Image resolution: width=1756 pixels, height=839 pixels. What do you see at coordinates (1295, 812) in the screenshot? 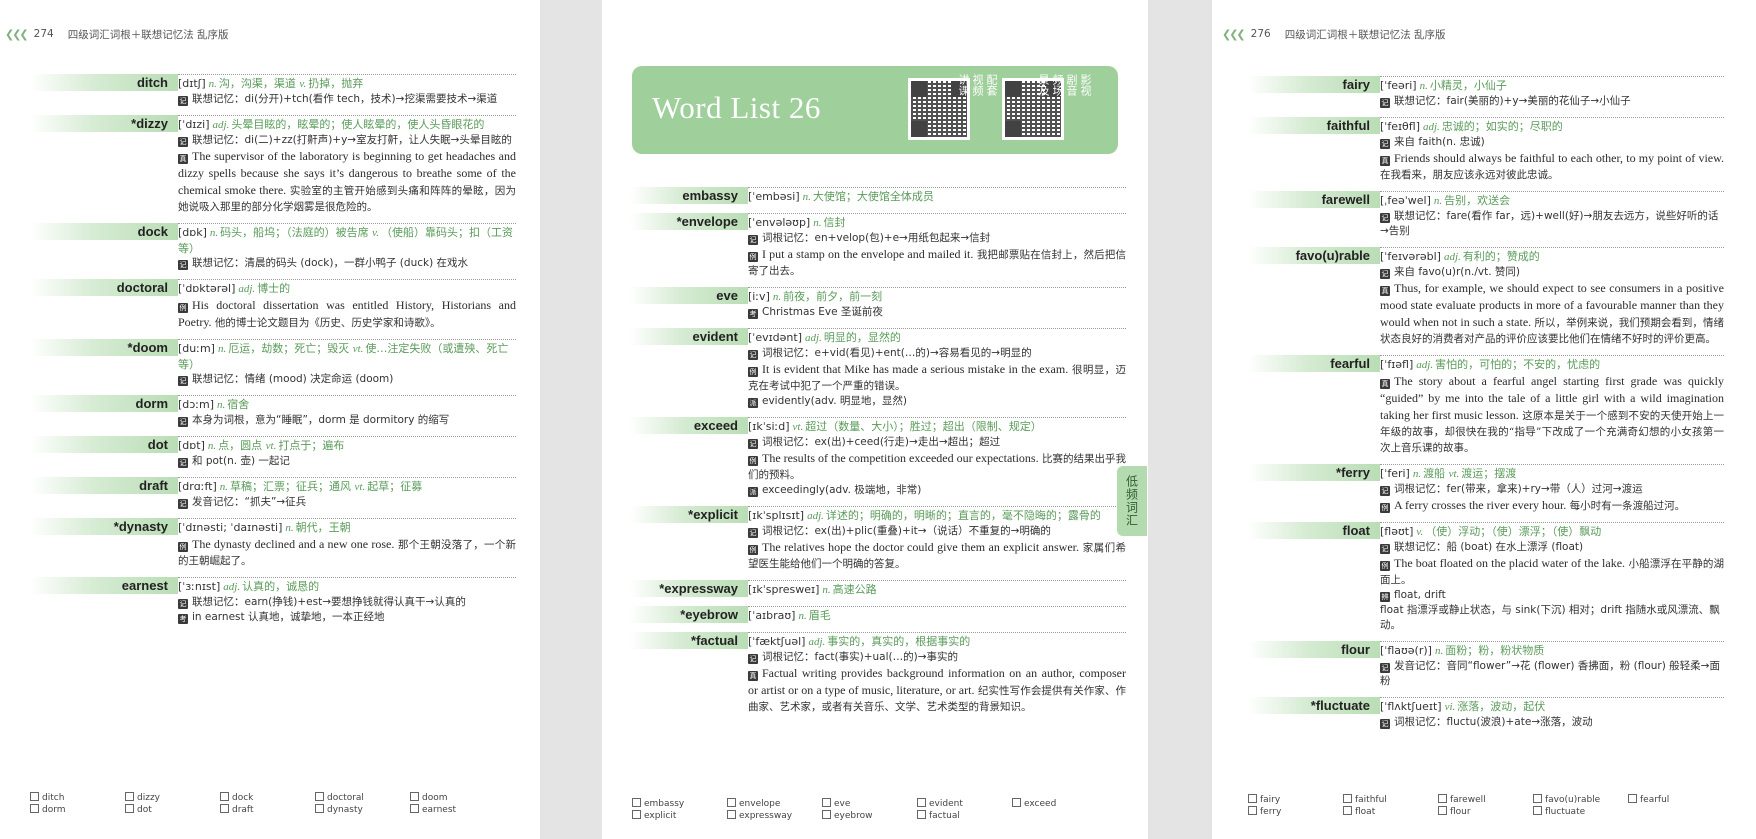
I see `checklist-item: ferry` at bounding box center [1295, 812].